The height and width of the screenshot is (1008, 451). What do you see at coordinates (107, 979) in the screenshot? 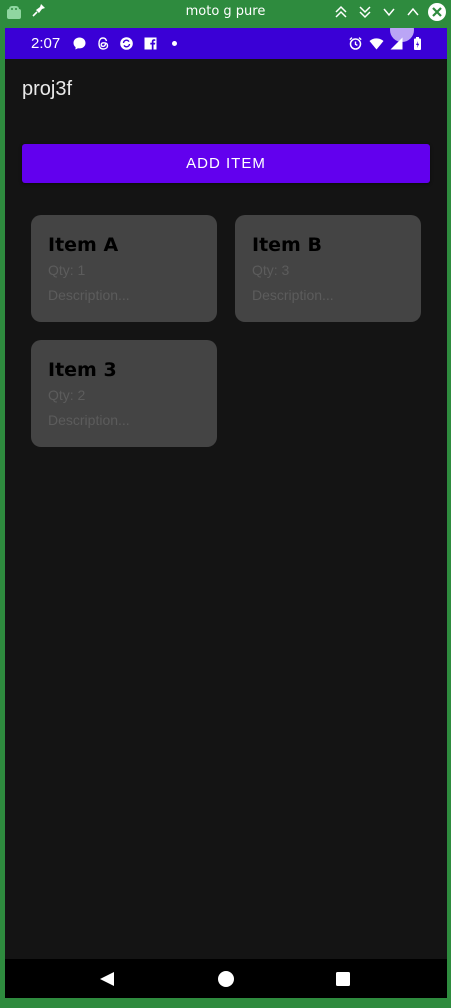
I see `back-icon` at bounding box center [107, 979].